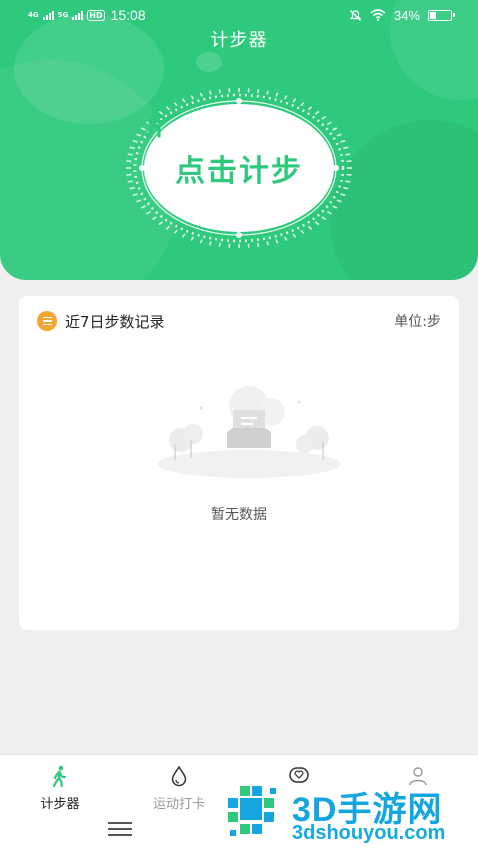  Describe the element at coordinates (47, 321) in the screenshot. I see `list-icon` at that location.